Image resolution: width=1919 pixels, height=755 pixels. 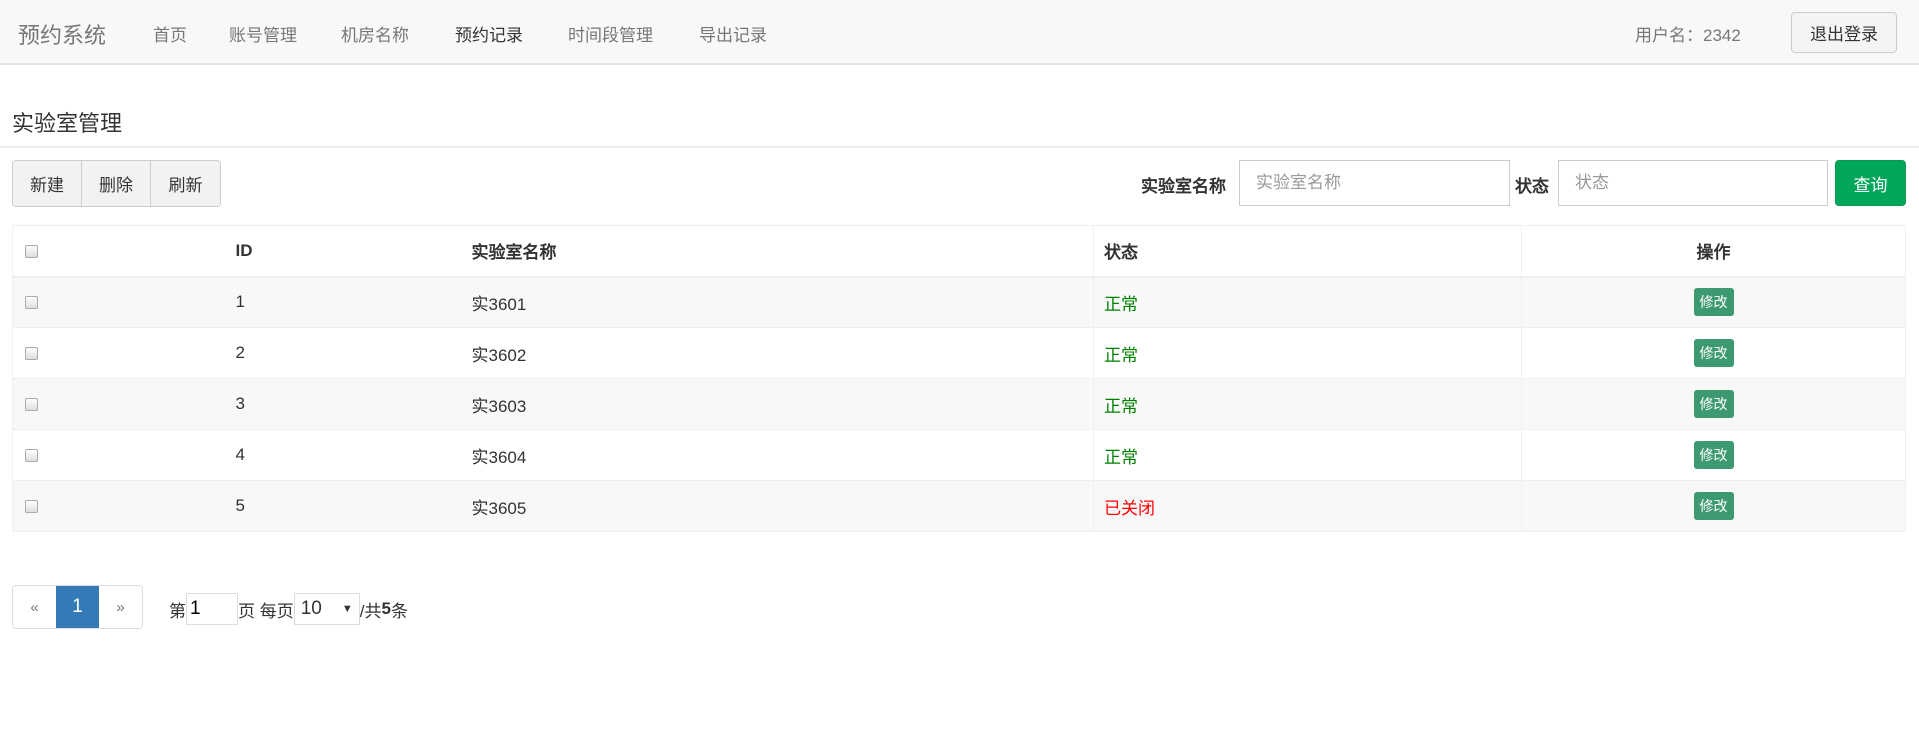 I want to click on nav-rooms: 机房名称, so click(x=375, y=33).